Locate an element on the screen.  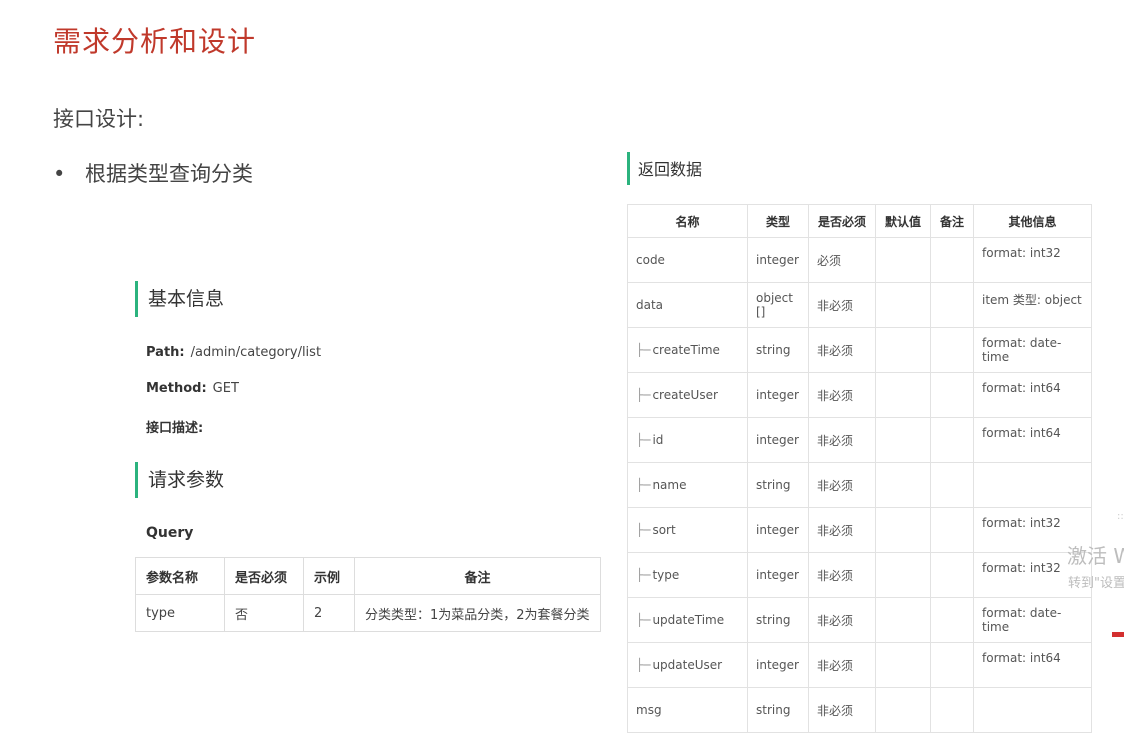
table-cell: createUser is located at coordinates (687, 395).